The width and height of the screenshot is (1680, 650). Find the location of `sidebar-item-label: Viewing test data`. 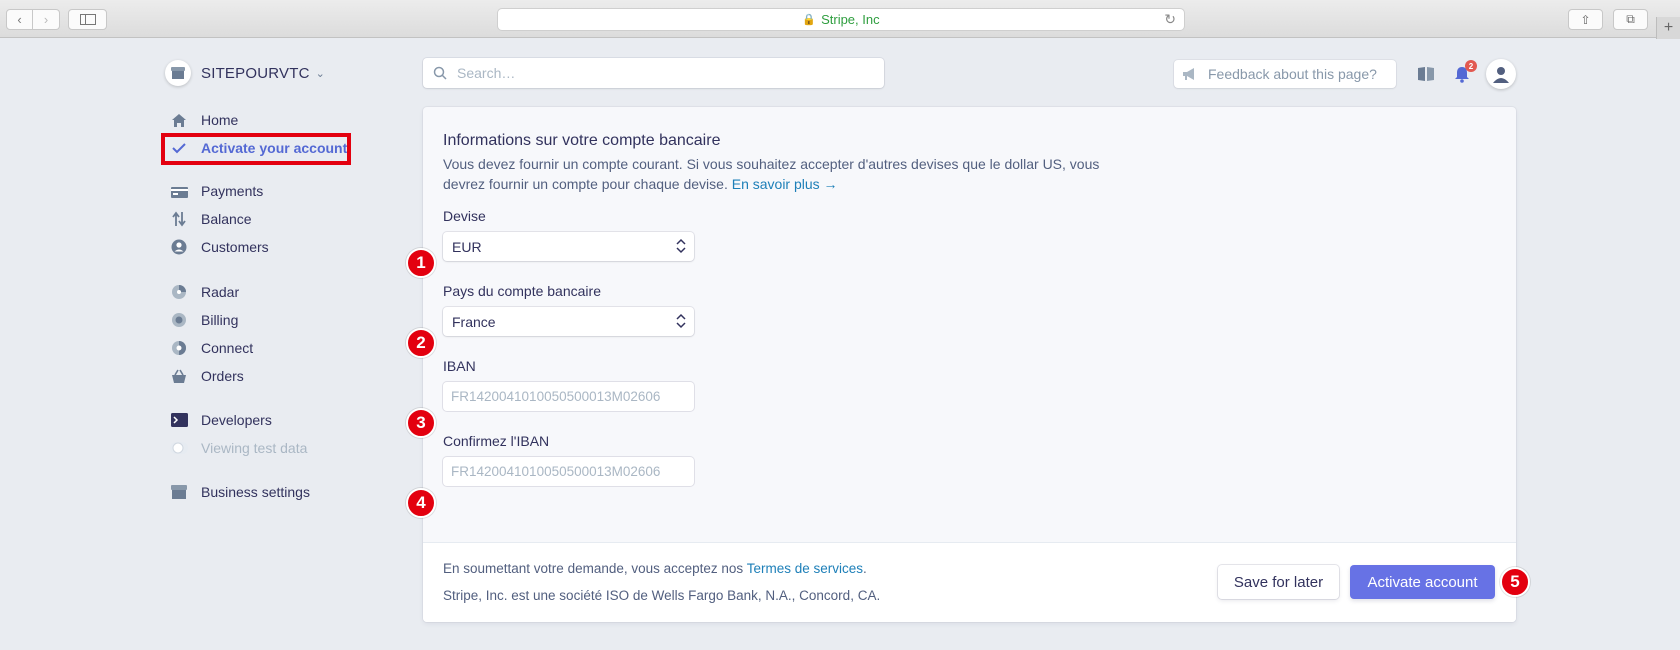

sidebar-item-label: Viewing test data is located at coordinates (254, 448).